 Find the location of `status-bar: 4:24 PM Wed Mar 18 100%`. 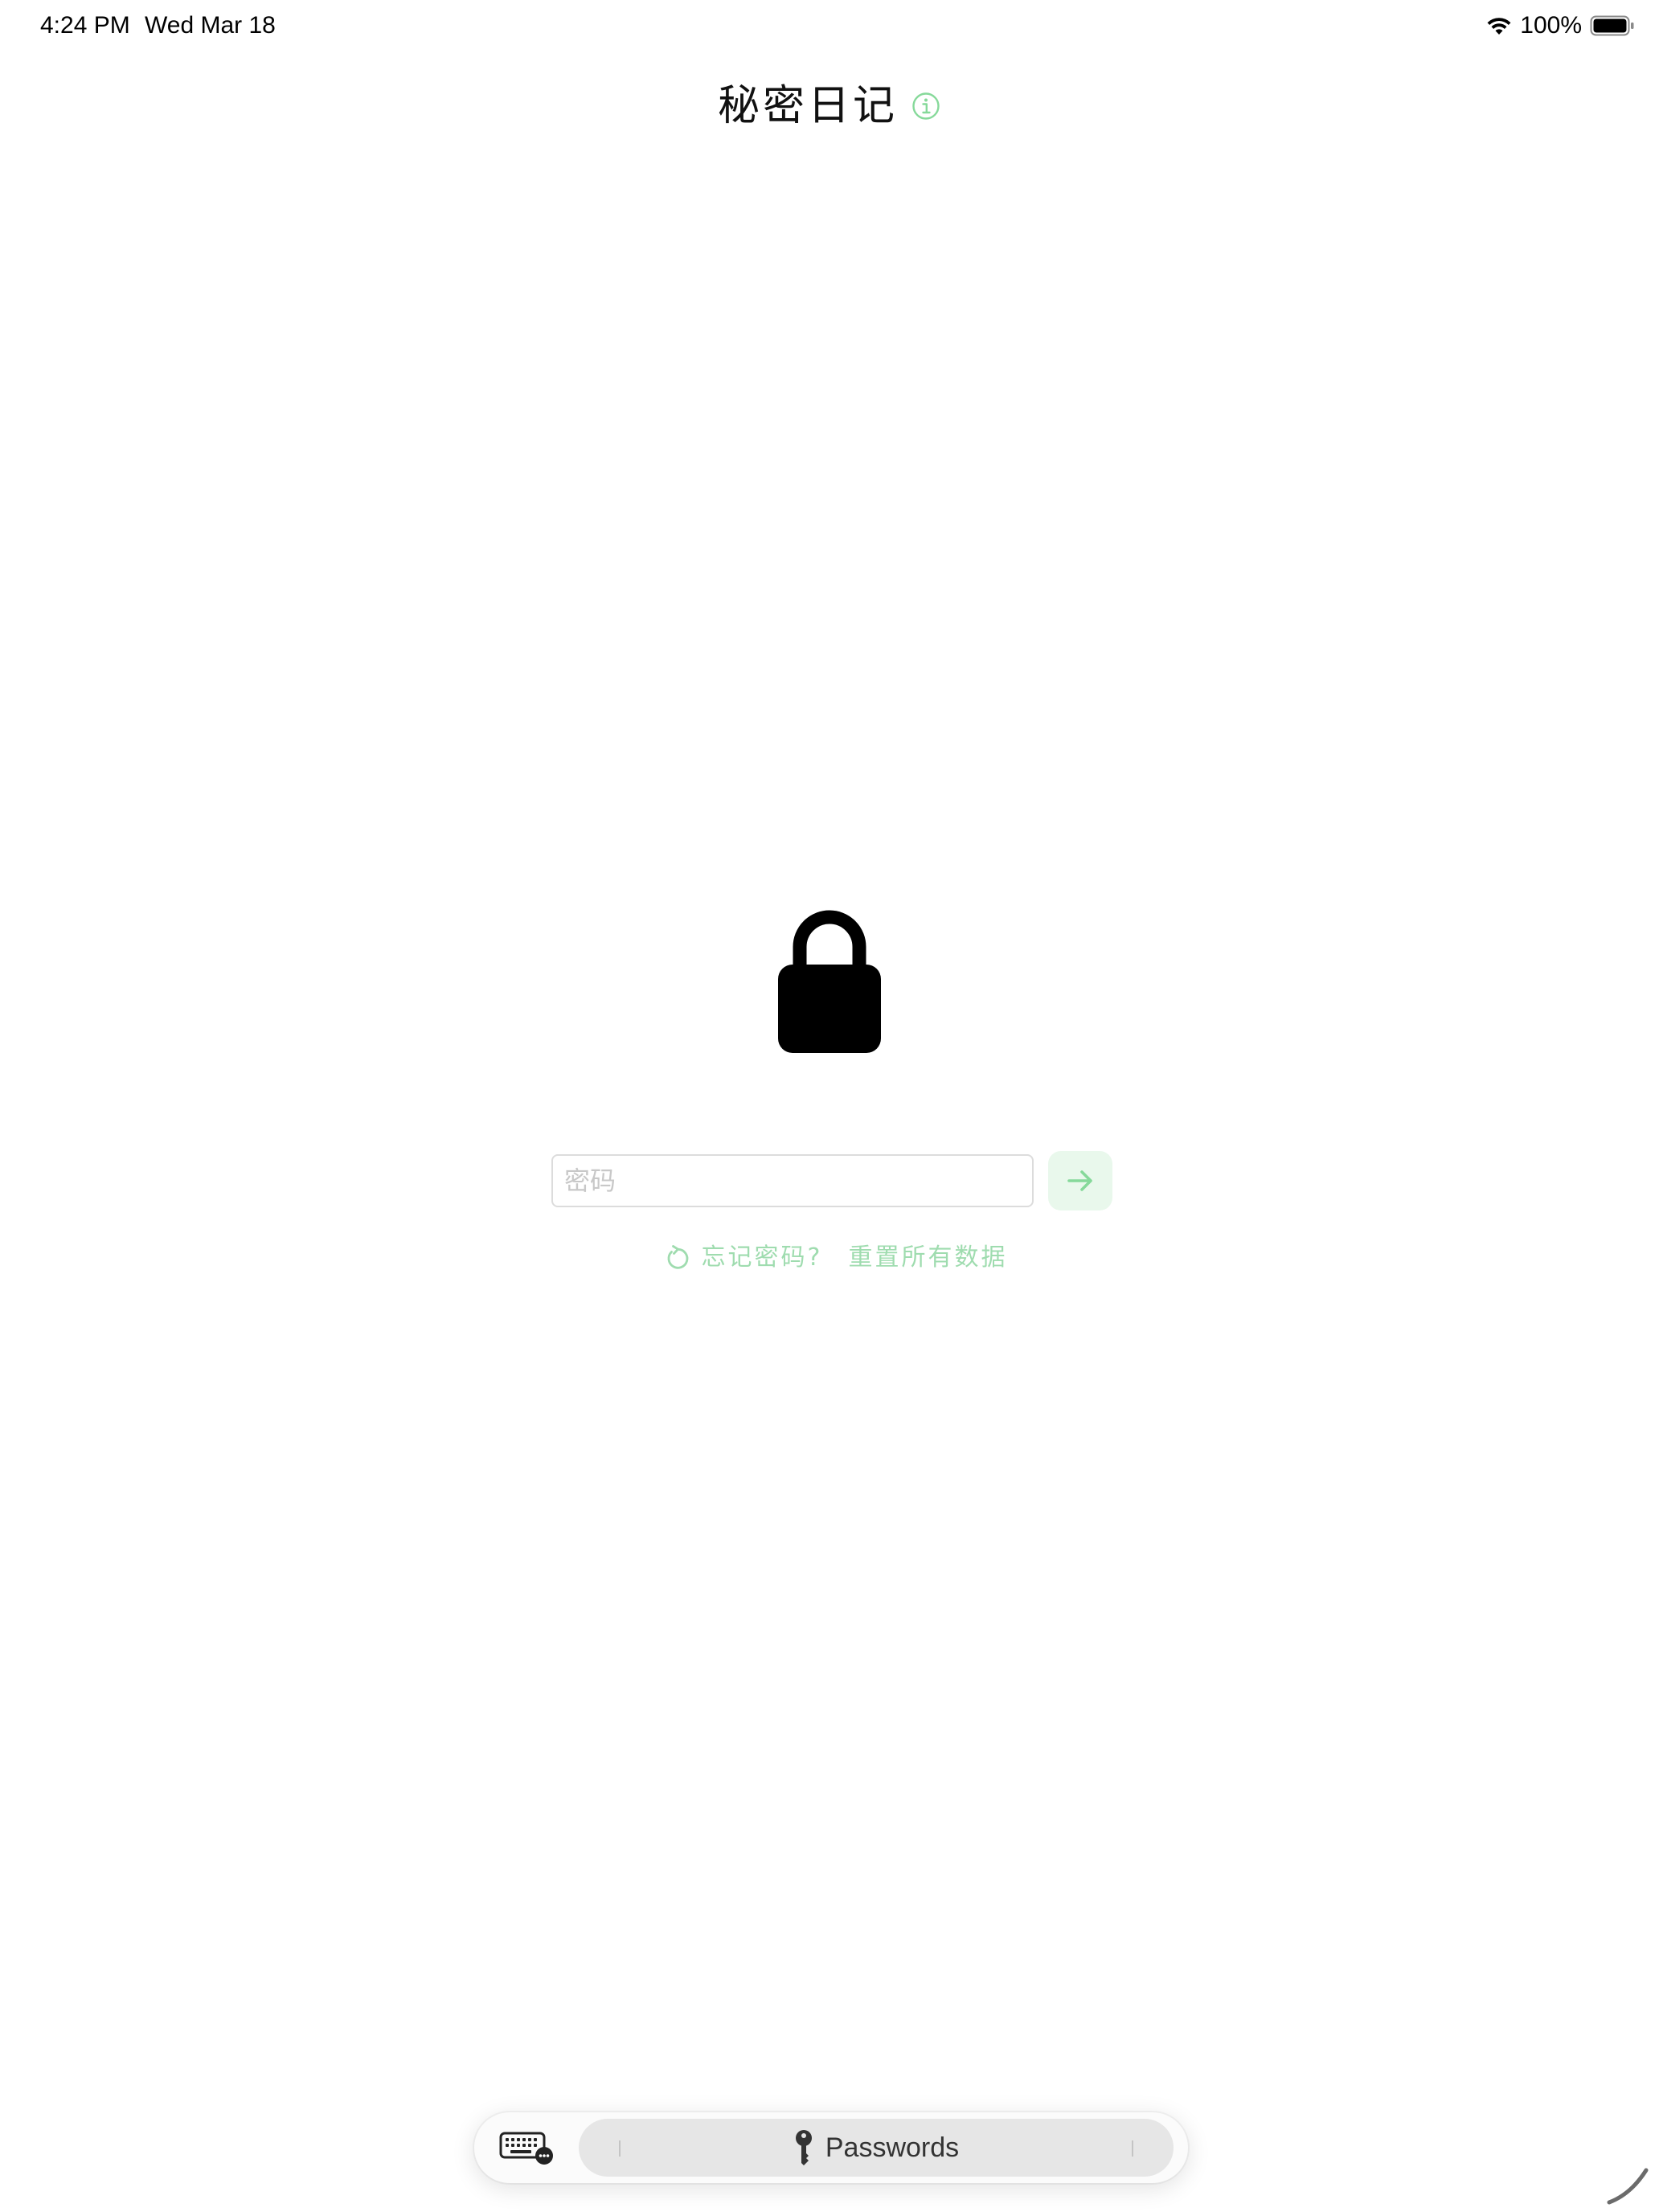

status-bar: 4:24 PM Wed Mar 18 100% is located at coordinates (829, 25).